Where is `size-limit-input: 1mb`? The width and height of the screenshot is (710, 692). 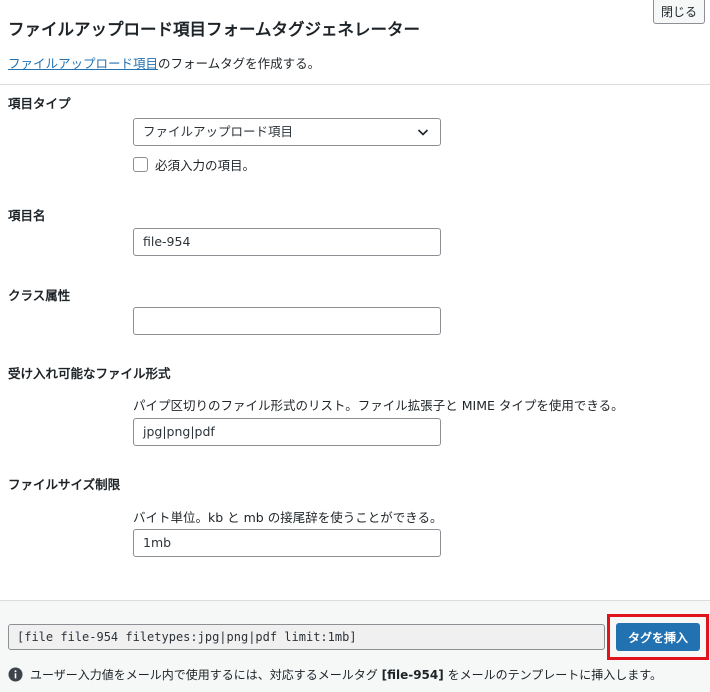
size-limit-input: 1mb is located at coordinates (287, 543).